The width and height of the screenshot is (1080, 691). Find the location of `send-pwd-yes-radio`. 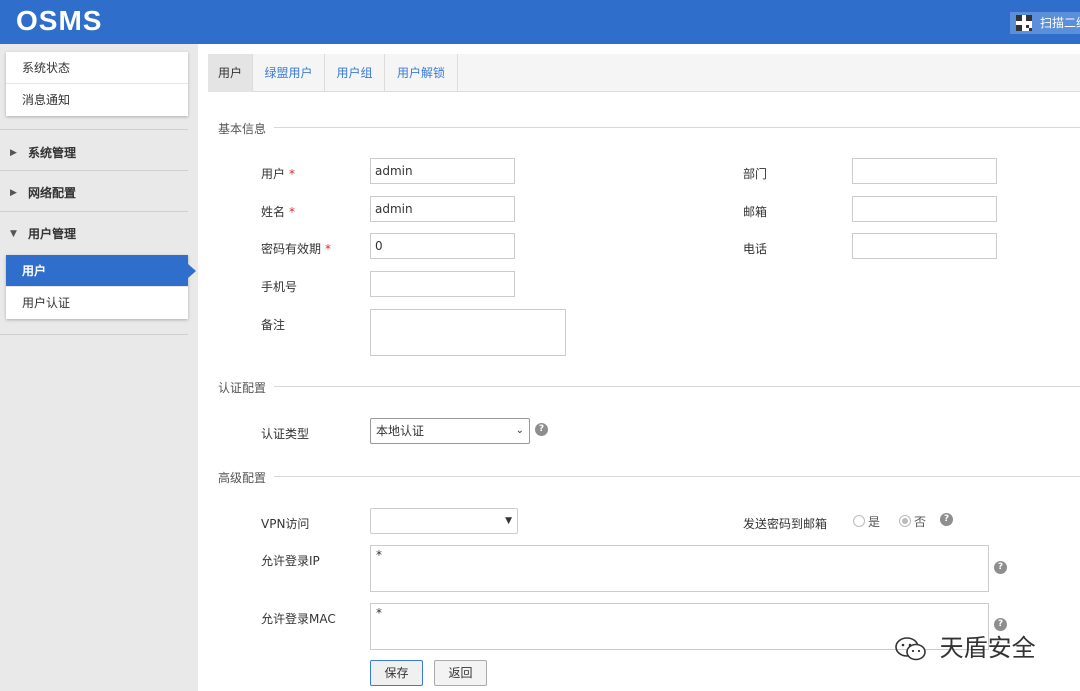

send-pwd-yes-radio is located at coordinates (859, 521).